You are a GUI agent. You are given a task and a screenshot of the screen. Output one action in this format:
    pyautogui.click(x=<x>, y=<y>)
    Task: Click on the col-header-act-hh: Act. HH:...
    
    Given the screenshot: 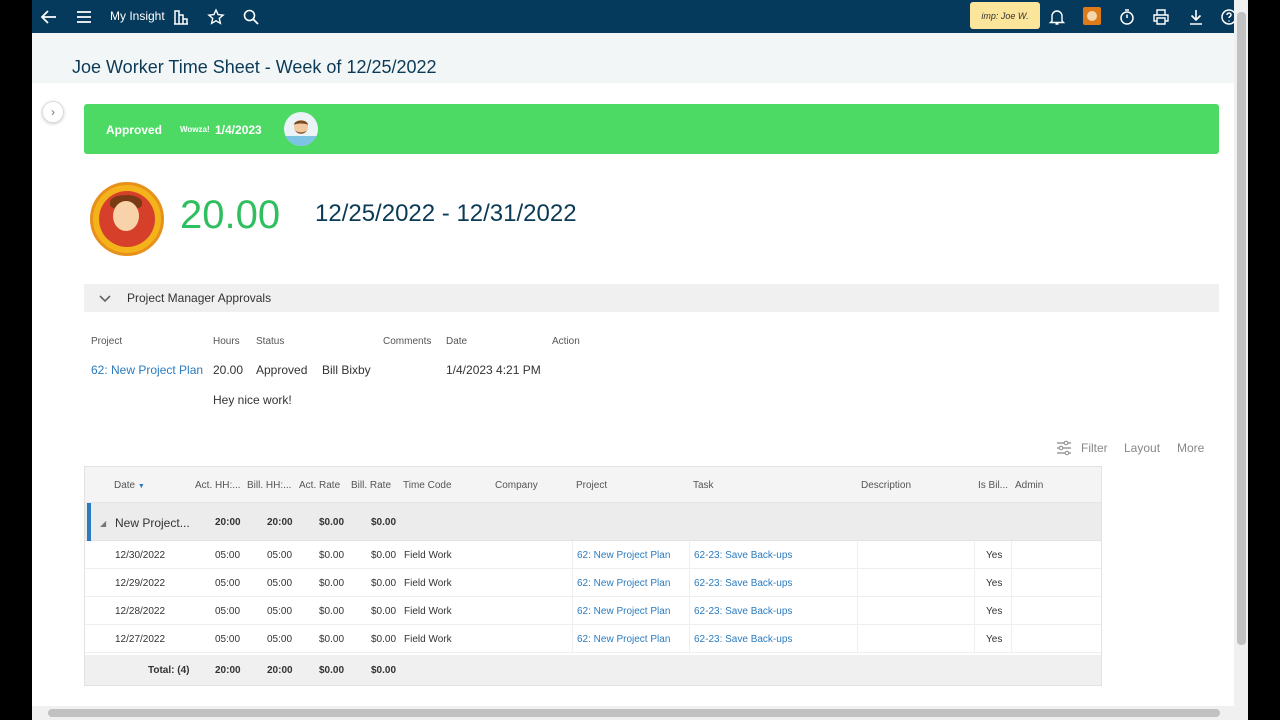 What is the action you would take?
    pyautogui.click(x=218, y=485)
    